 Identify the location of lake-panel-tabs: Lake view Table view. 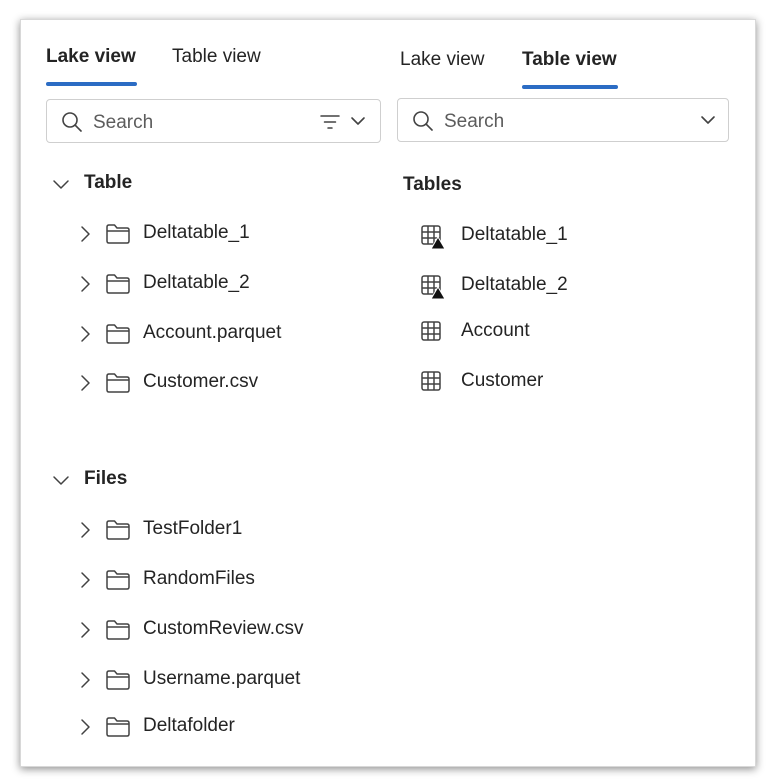
(213, 53).